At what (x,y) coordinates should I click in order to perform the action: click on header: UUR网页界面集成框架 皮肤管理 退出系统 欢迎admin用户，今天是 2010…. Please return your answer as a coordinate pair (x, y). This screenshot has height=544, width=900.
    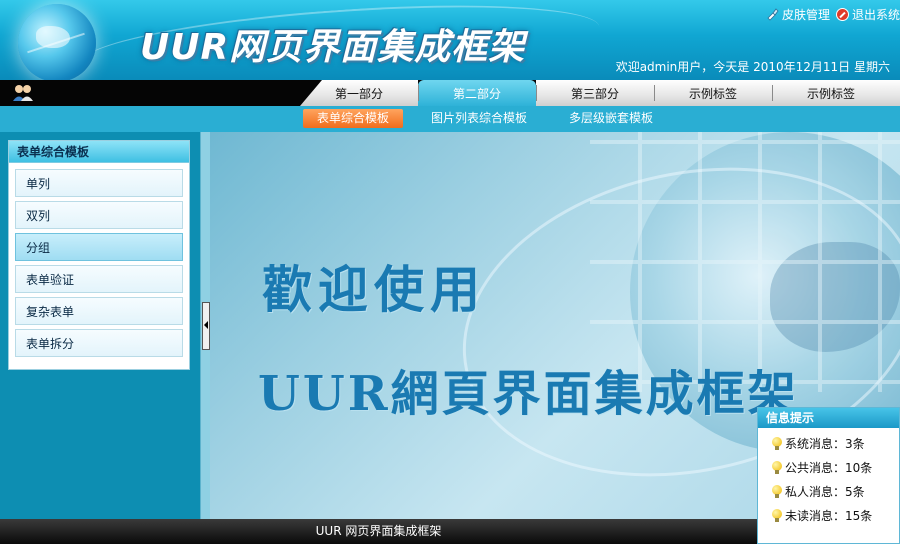
    Looking at the image, I should click on (450, 40).